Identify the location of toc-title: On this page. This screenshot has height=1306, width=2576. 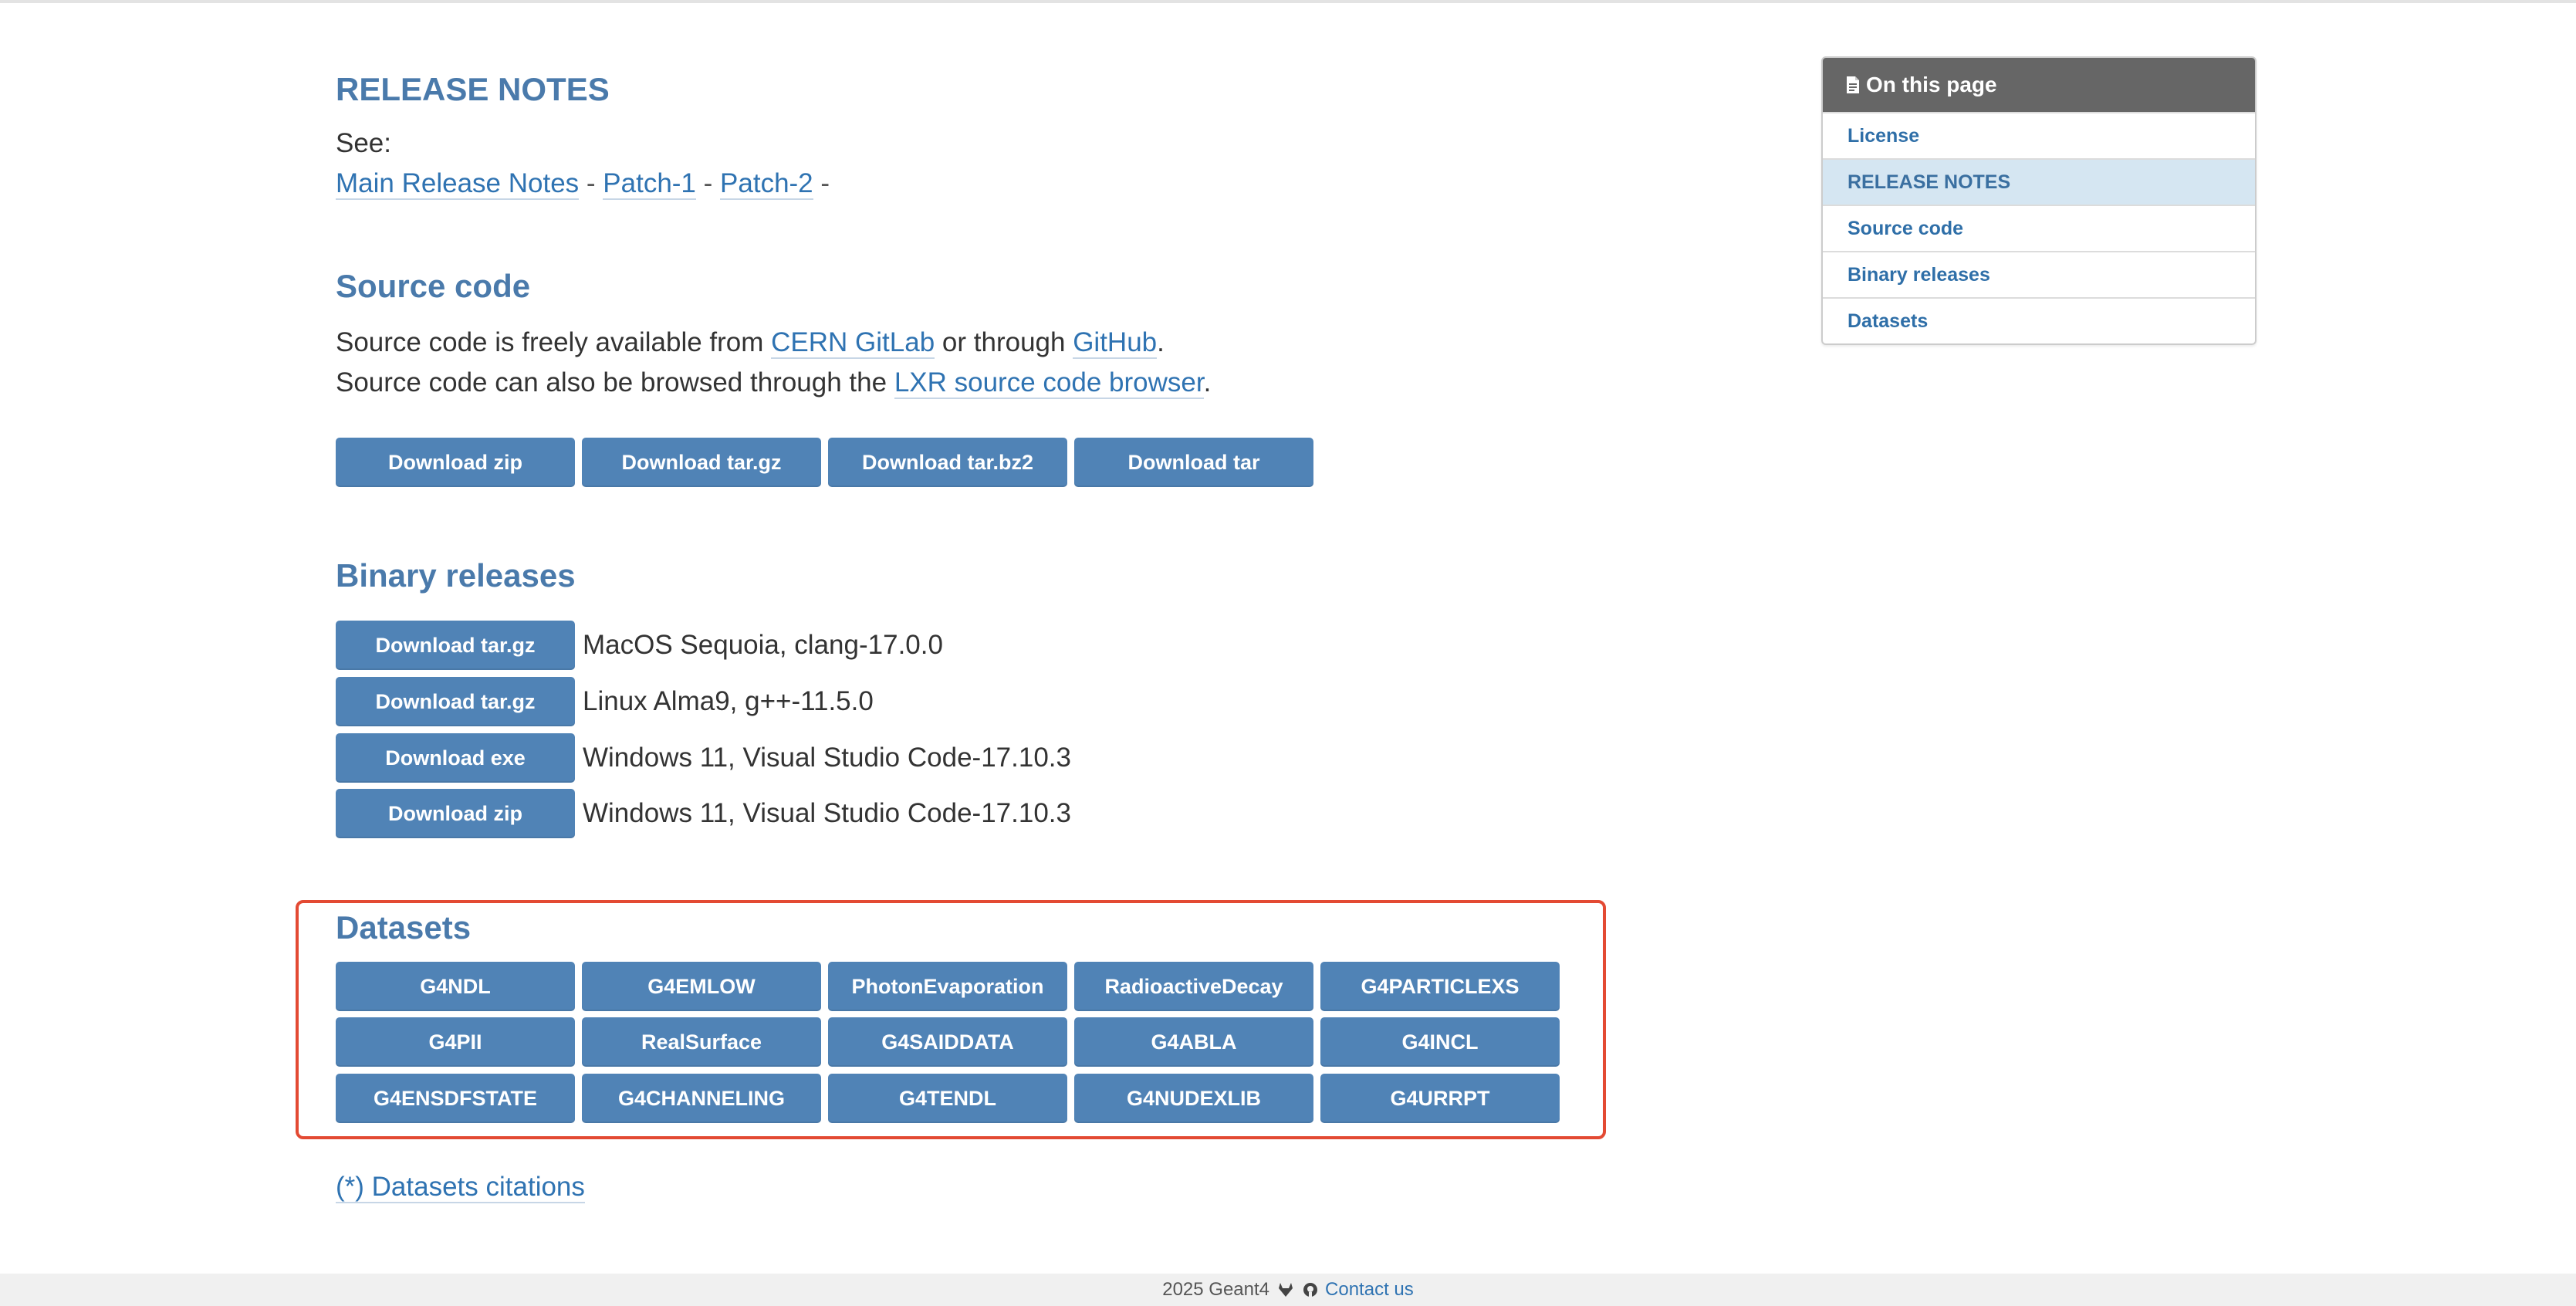
(1931, 84).